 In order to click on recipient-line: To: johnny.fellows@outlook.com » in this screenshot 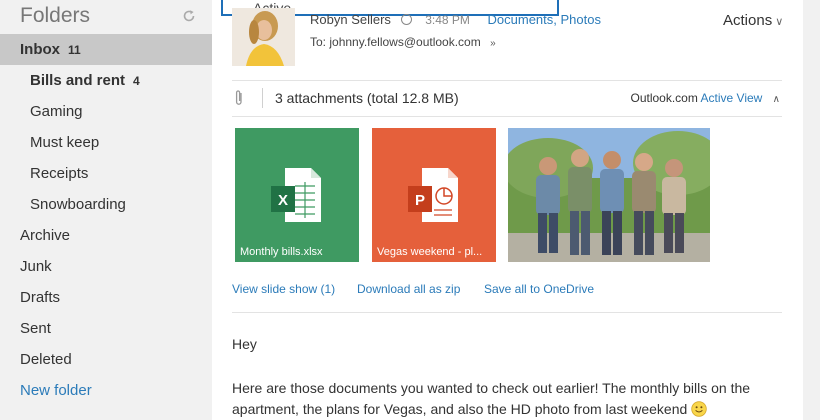, I will do `click(403, 42)`.